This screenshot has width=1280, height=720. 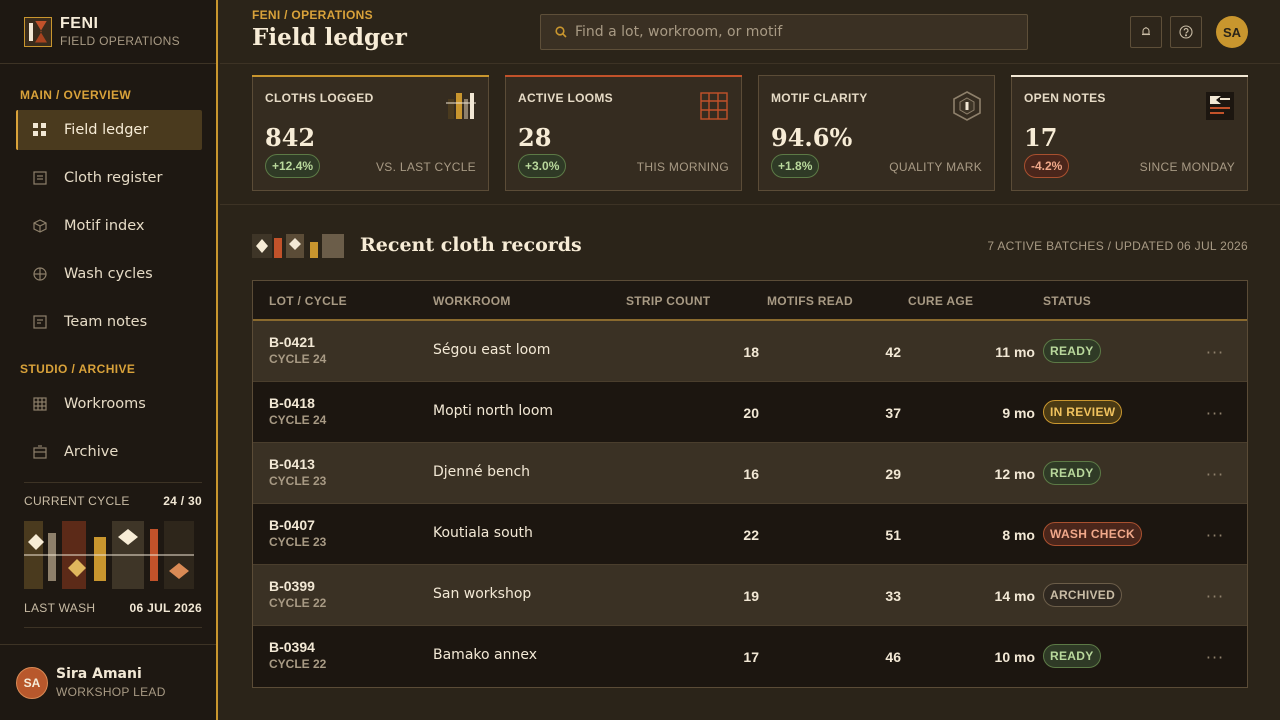 What do you see at coordinates (108, 32) in the screenshot?
I see `brand: FENI FIELD OPERATIONS` at bounding box center [108, 32].